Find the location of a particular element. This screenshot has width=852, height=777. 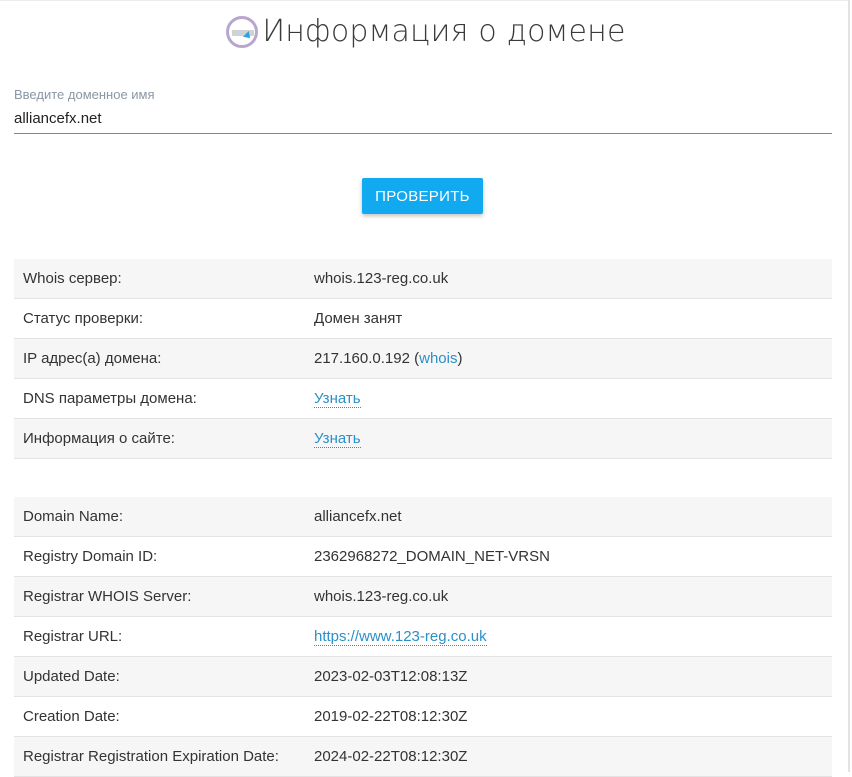

row-value: 2019-02-22T08:12:30Z is located at coordinates (391, 716).